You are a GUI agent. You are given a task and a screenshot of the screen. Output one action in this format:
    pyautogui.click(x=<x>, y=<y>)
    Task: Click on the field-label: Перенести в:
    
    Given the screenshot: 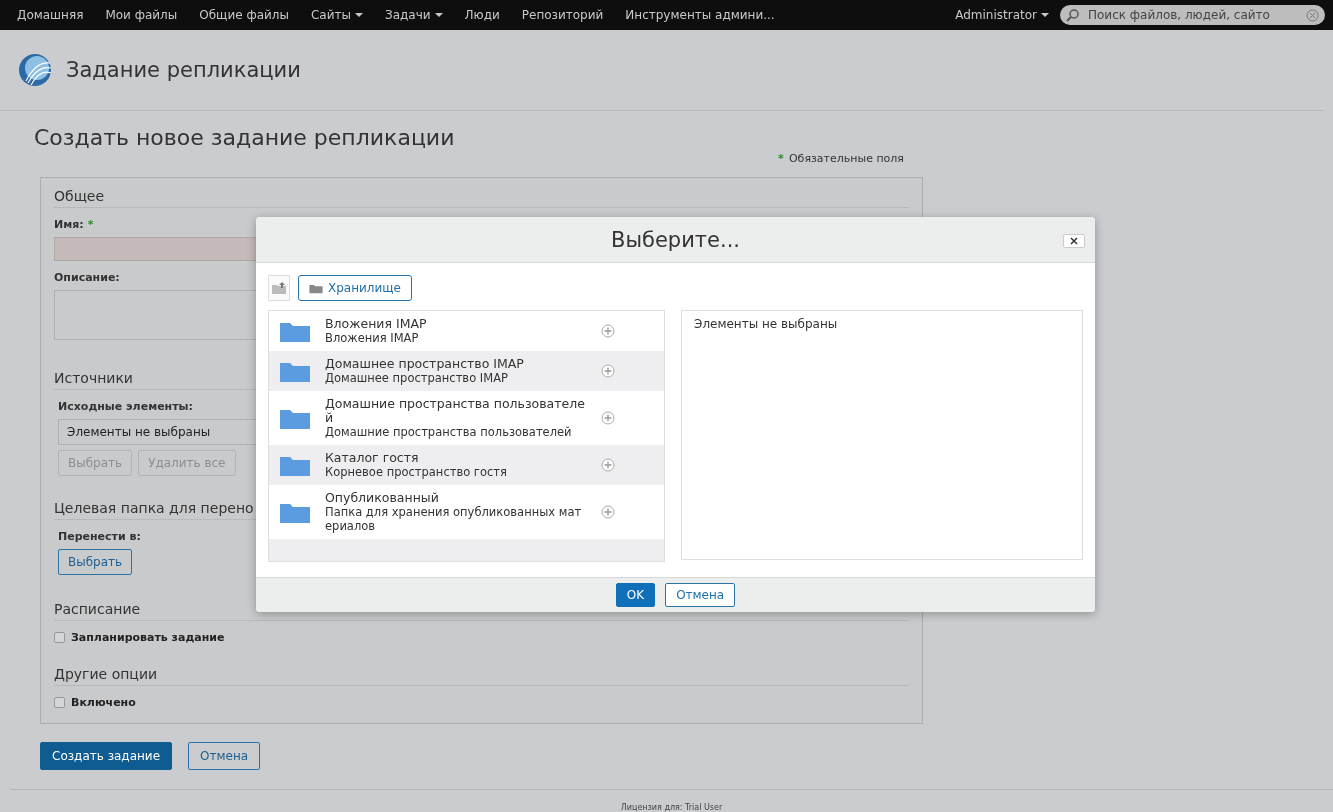 What is the action you would take?
    pyautogui.click(x=99, y=536)
    